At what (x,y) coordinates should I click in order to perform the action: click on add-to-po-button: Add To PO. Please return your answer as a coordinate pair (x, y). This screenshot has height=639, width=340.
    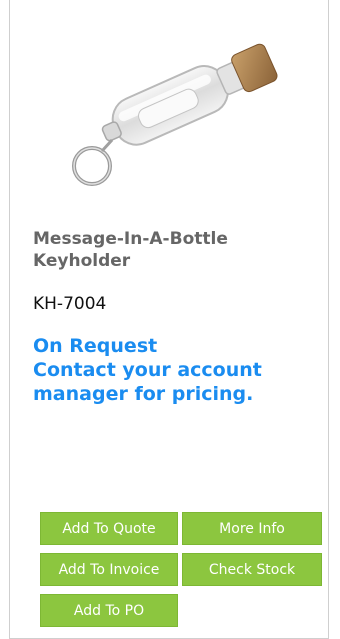
    Looking at the image, I should click on (109, 610).